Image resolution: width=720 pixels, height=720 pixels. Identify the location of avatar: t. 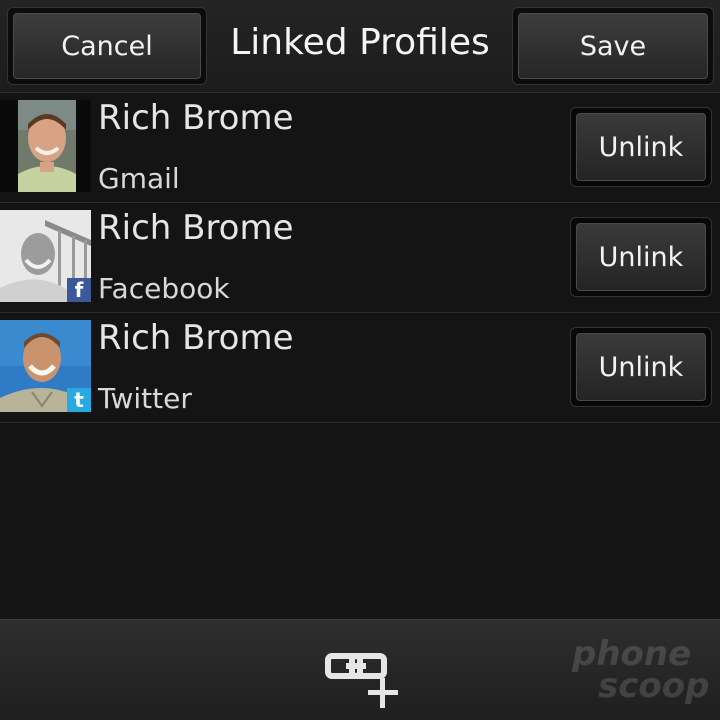
(45, 366).